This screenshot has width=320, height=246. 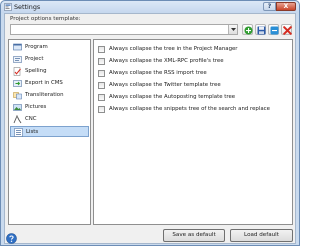 I want to click on export-cms-icon, so click(x=17, y=83).